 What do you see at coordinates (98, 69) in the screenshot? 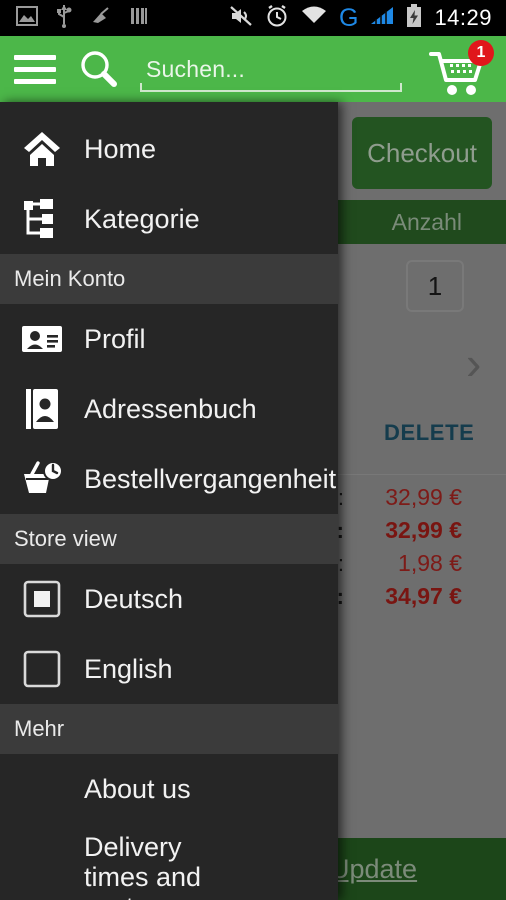
I see `search-icon` at bounding box center [98, 69].